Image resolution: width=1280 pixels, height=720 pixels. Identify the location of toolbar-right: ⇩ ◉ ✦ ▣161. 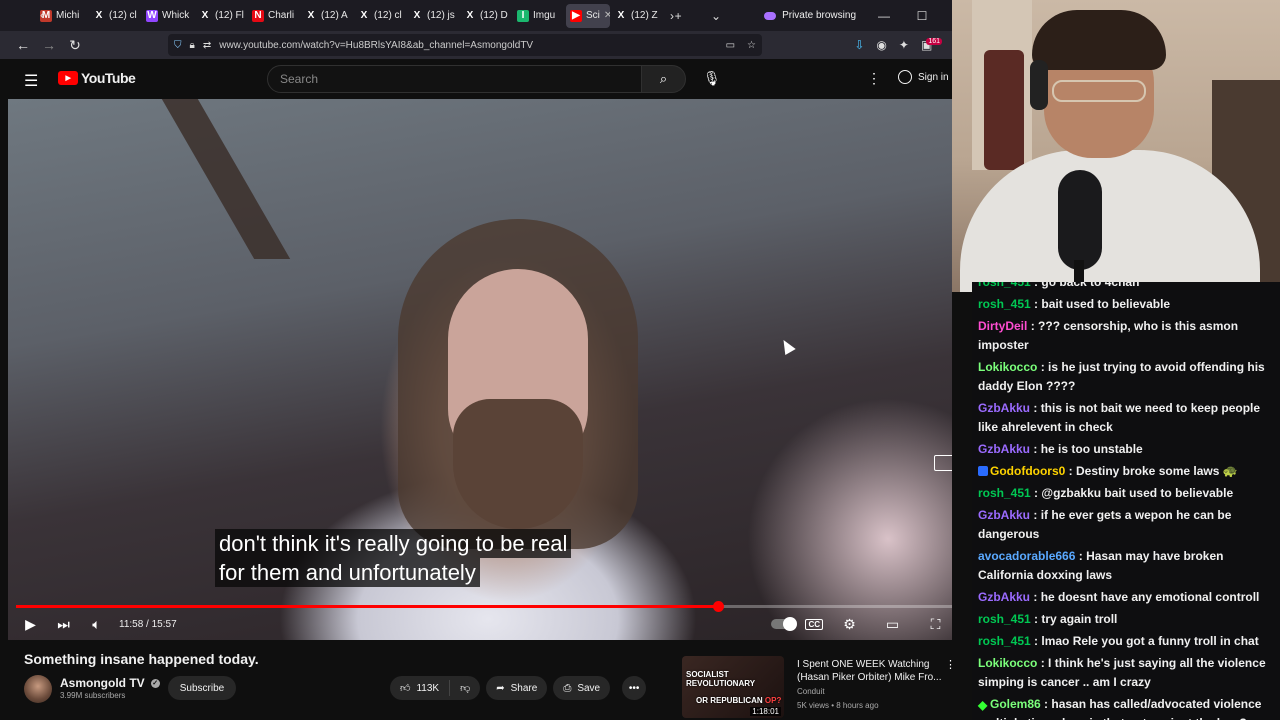
(901, 45).